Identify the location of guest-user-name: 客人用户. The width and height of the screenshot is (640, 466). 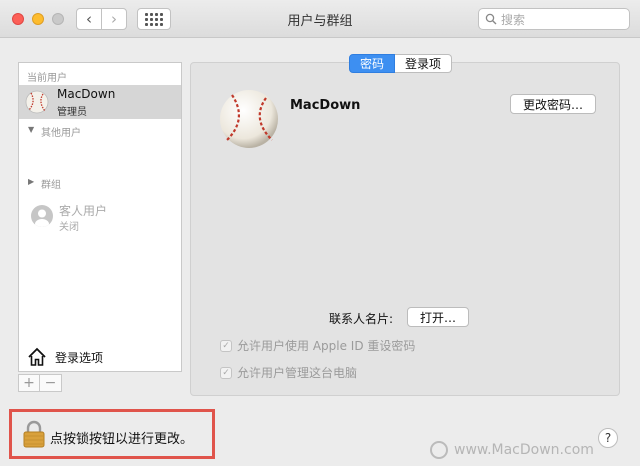
(83, 211).